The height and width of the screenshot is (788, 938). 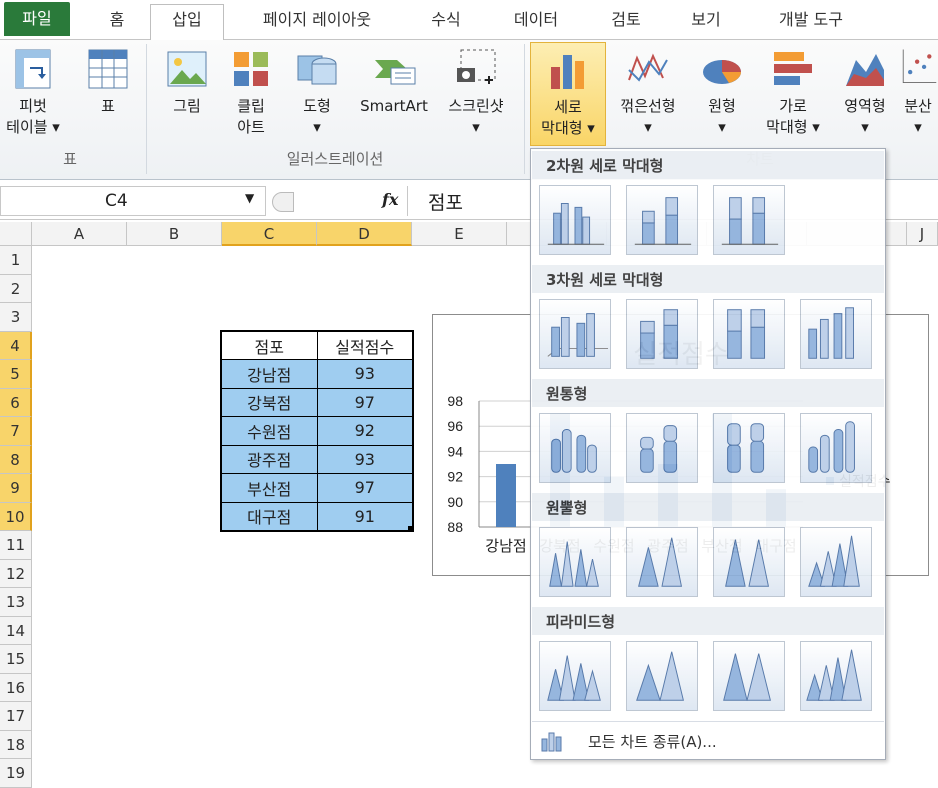 I want to click on stacked-pyramid-option, so click(x=662, y=676).